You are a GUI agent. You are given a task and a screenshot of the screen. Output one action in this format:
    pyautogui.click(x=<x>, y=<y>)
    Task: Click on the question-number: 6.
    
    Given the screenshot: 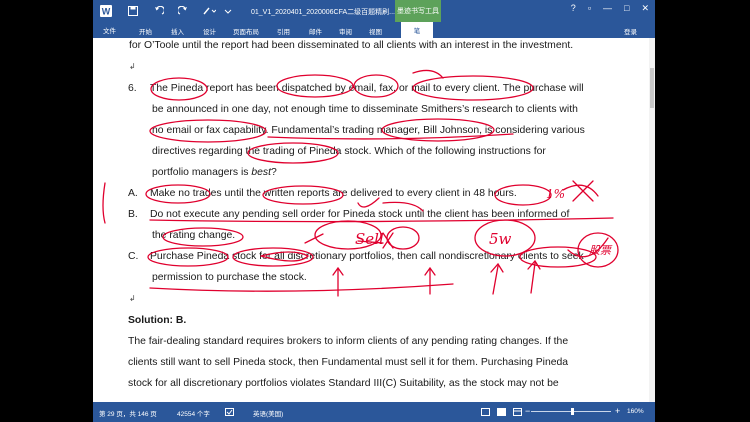 What is the action you would take?
    pyautogui.click(x=132, y=88)
    